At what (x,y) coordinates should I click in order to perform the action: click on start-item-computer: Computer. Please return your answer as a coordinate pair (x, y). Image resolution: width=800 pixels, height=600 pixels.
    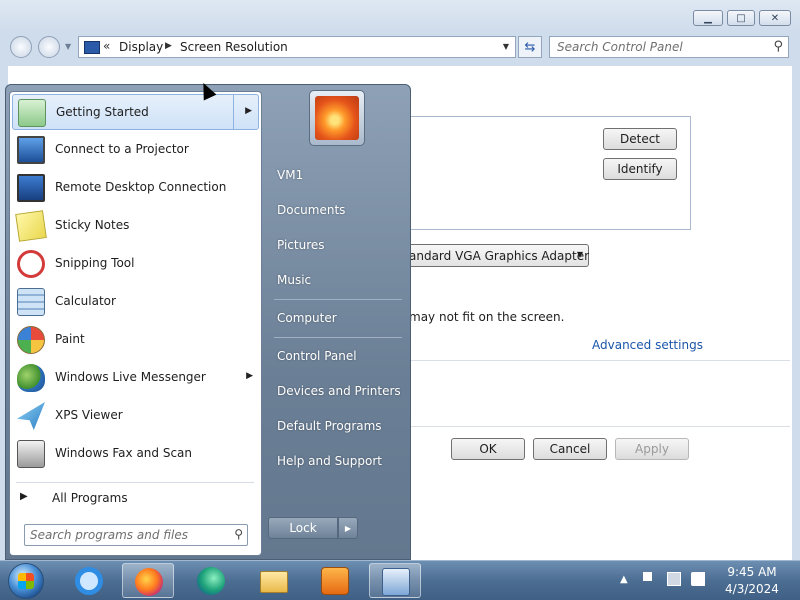
    Looking at the image, I should click on (338, 319).